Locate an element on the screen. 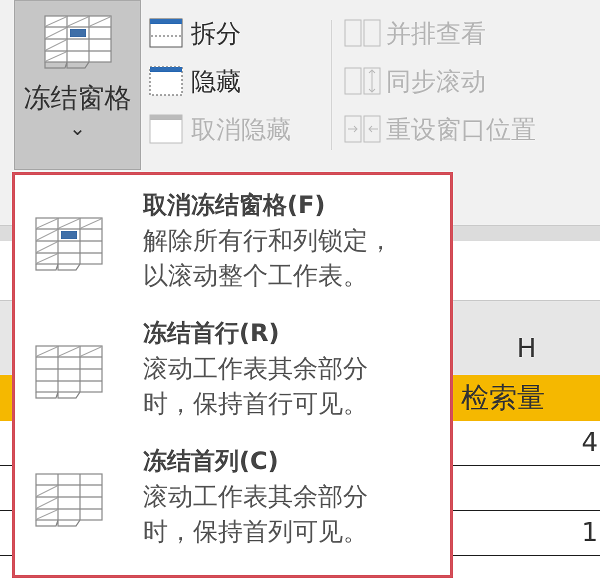 The height and width of the screenshot is (588, 600). menu-item-title: 取消冻结窗格(F) is located at coordinates (234, 205).